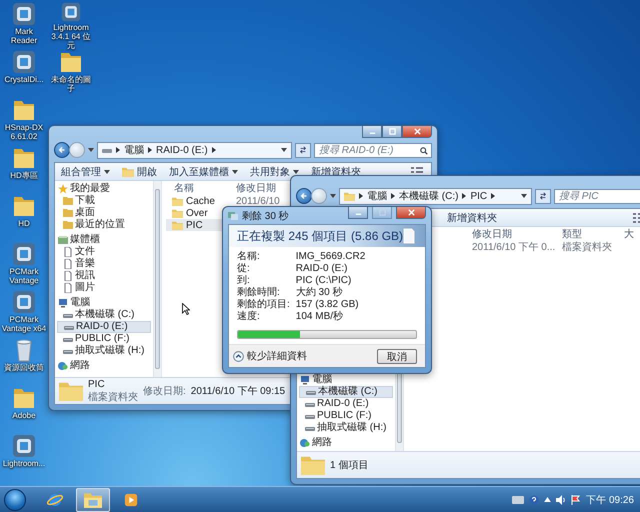 This screenshot has width=640, height=512. What do you see at coordinates (324, 280) in the screenshot?
I see `field-value: PIC (C:\PIC)` at bounding box center [324, 280].